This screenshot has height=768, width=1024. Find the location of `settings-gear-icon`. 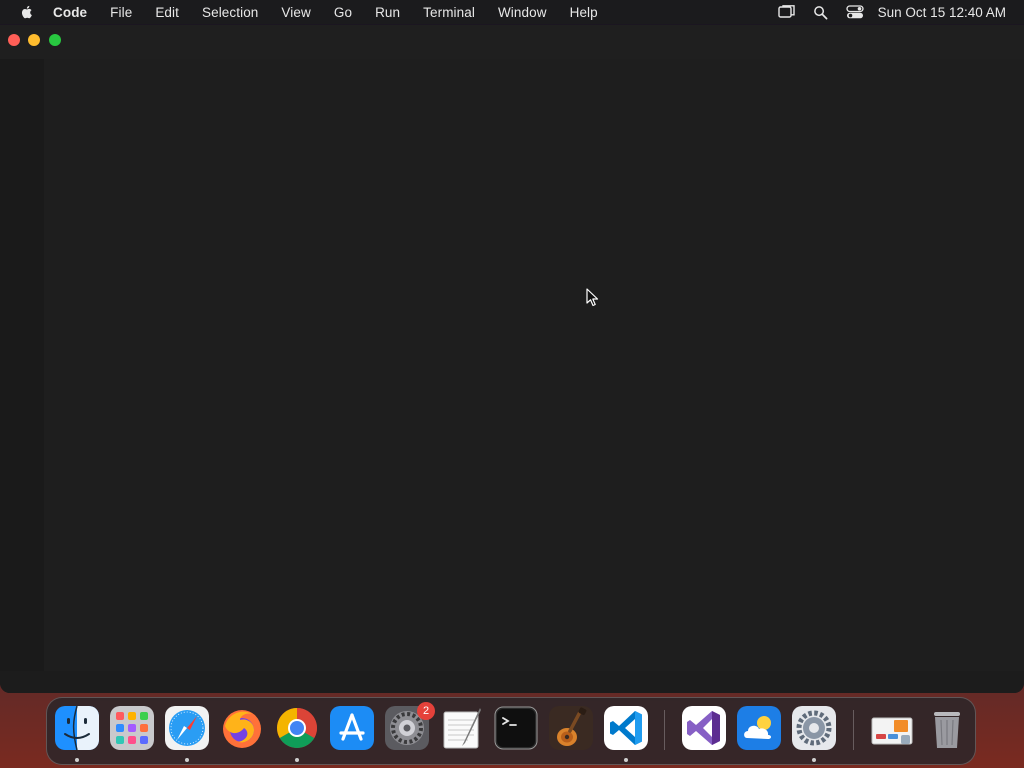

settings-gear-icon is located at coordinates (814, 728).